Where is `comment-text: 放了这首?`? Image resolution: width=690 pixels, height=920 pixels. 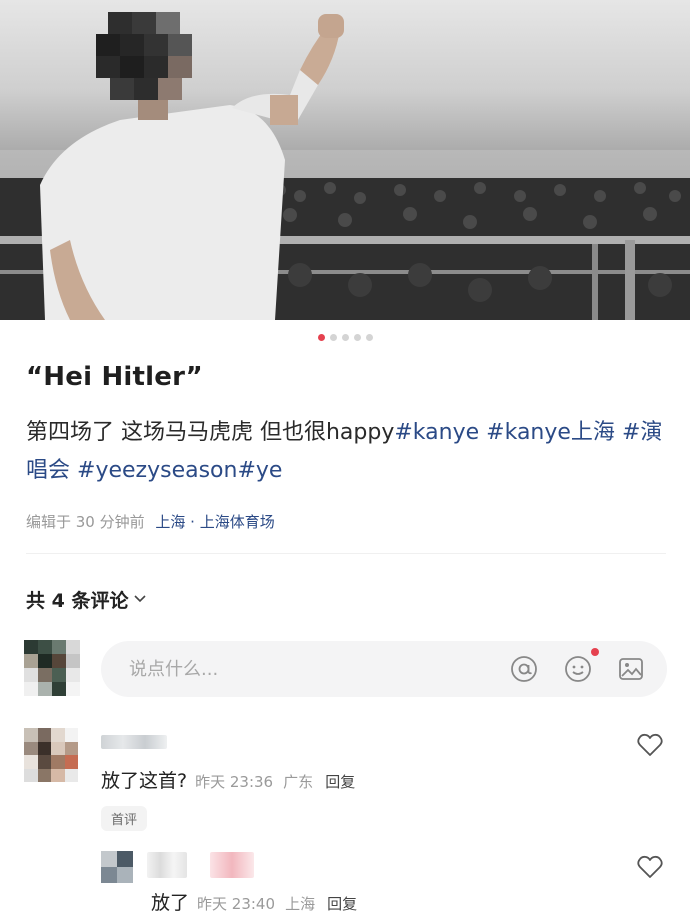
comment-text: 放了这首? is located at coordinates (144, 781).